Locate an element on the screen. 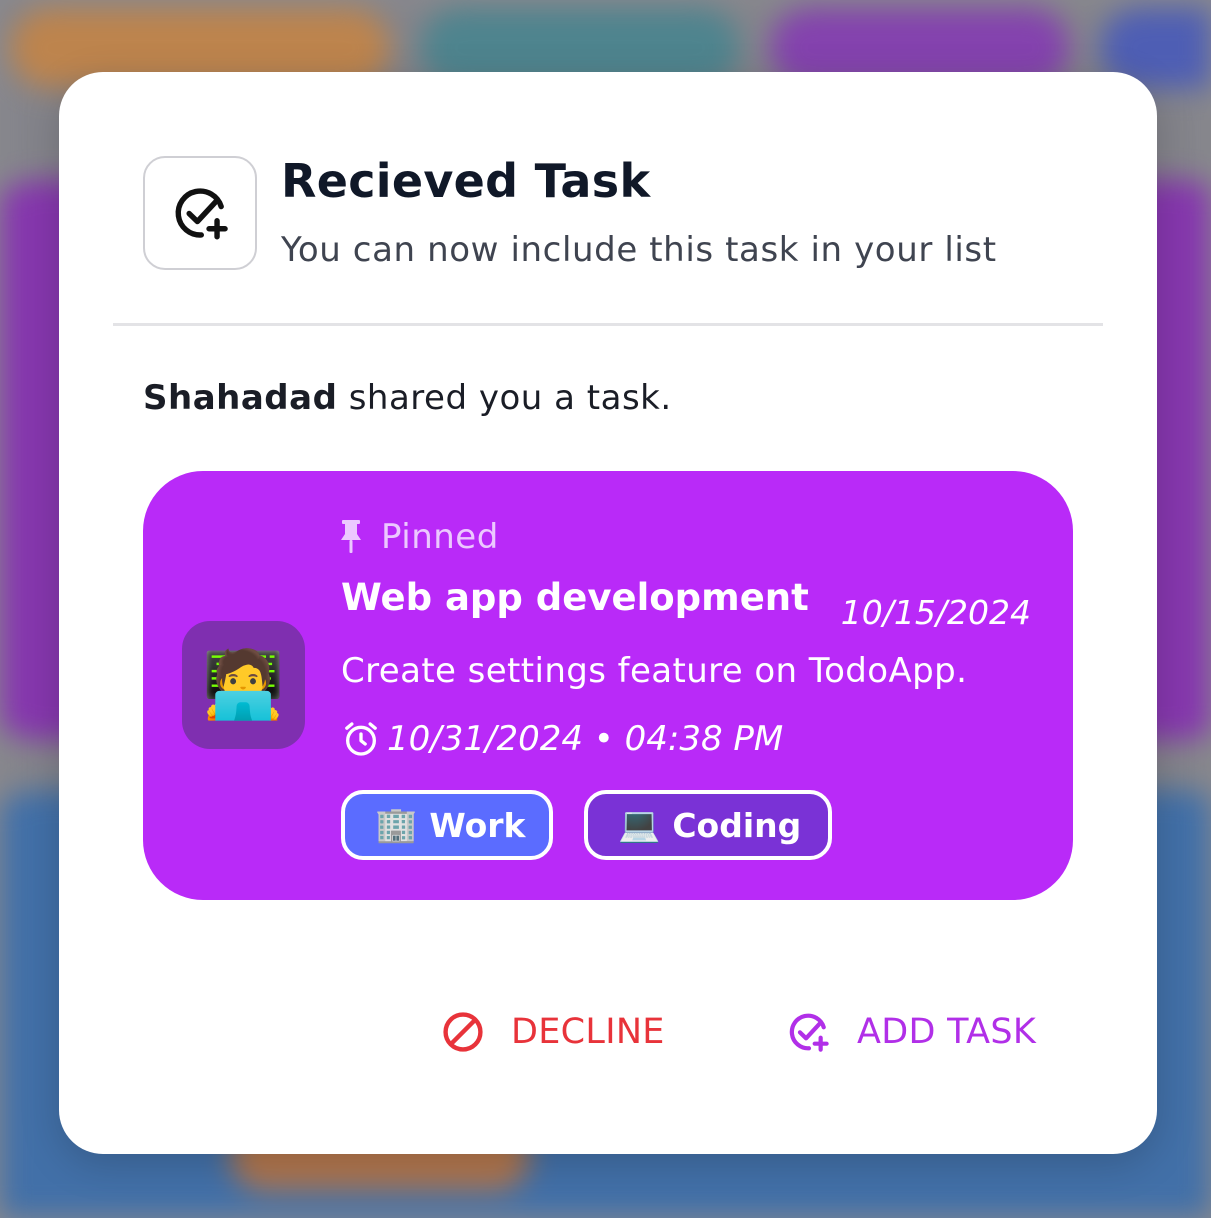 The image size is (1211, 1218). technologist-emoji-icon: 🧑‍💻 is located at coordinates (243, 684).